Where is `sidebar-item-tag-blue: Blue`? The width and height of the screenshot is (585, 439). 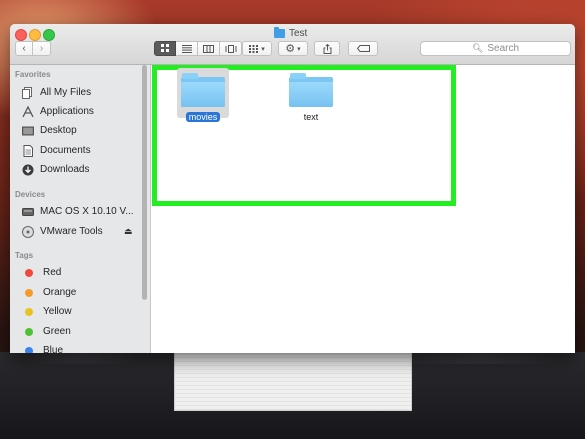 sidebar-item-tag-blue: Blue is located at coordinates (81, 347).